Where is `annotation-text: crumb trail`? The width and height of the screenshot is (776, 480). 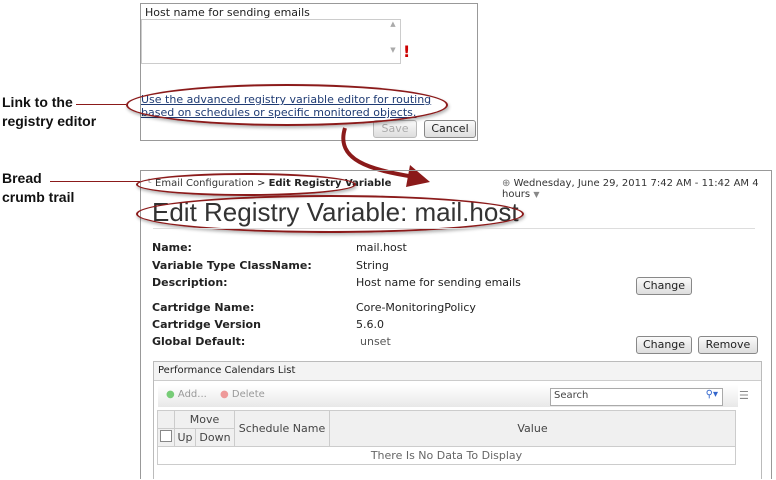 annotation-text: crumb trail is located at coordinates (38, 197).